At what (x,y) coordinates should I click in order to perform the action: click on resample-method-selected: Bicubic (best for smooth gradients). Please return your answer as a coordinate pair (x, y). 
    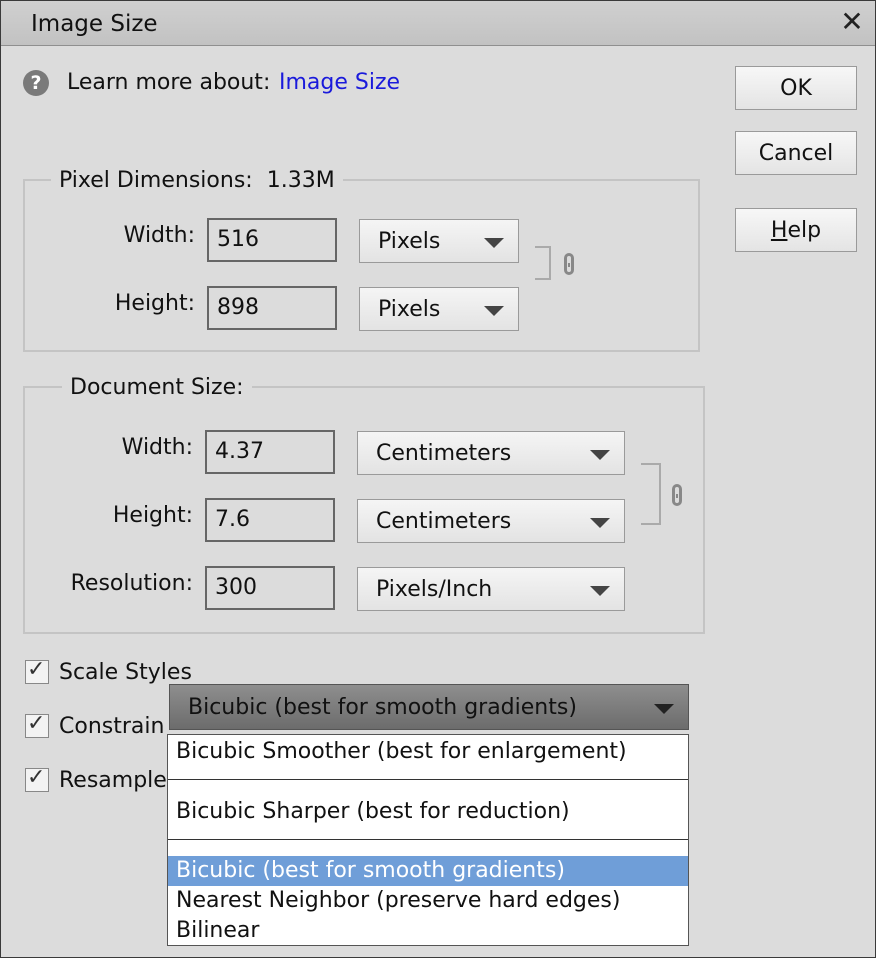
    Looking at the image, I should click on (382, 707).